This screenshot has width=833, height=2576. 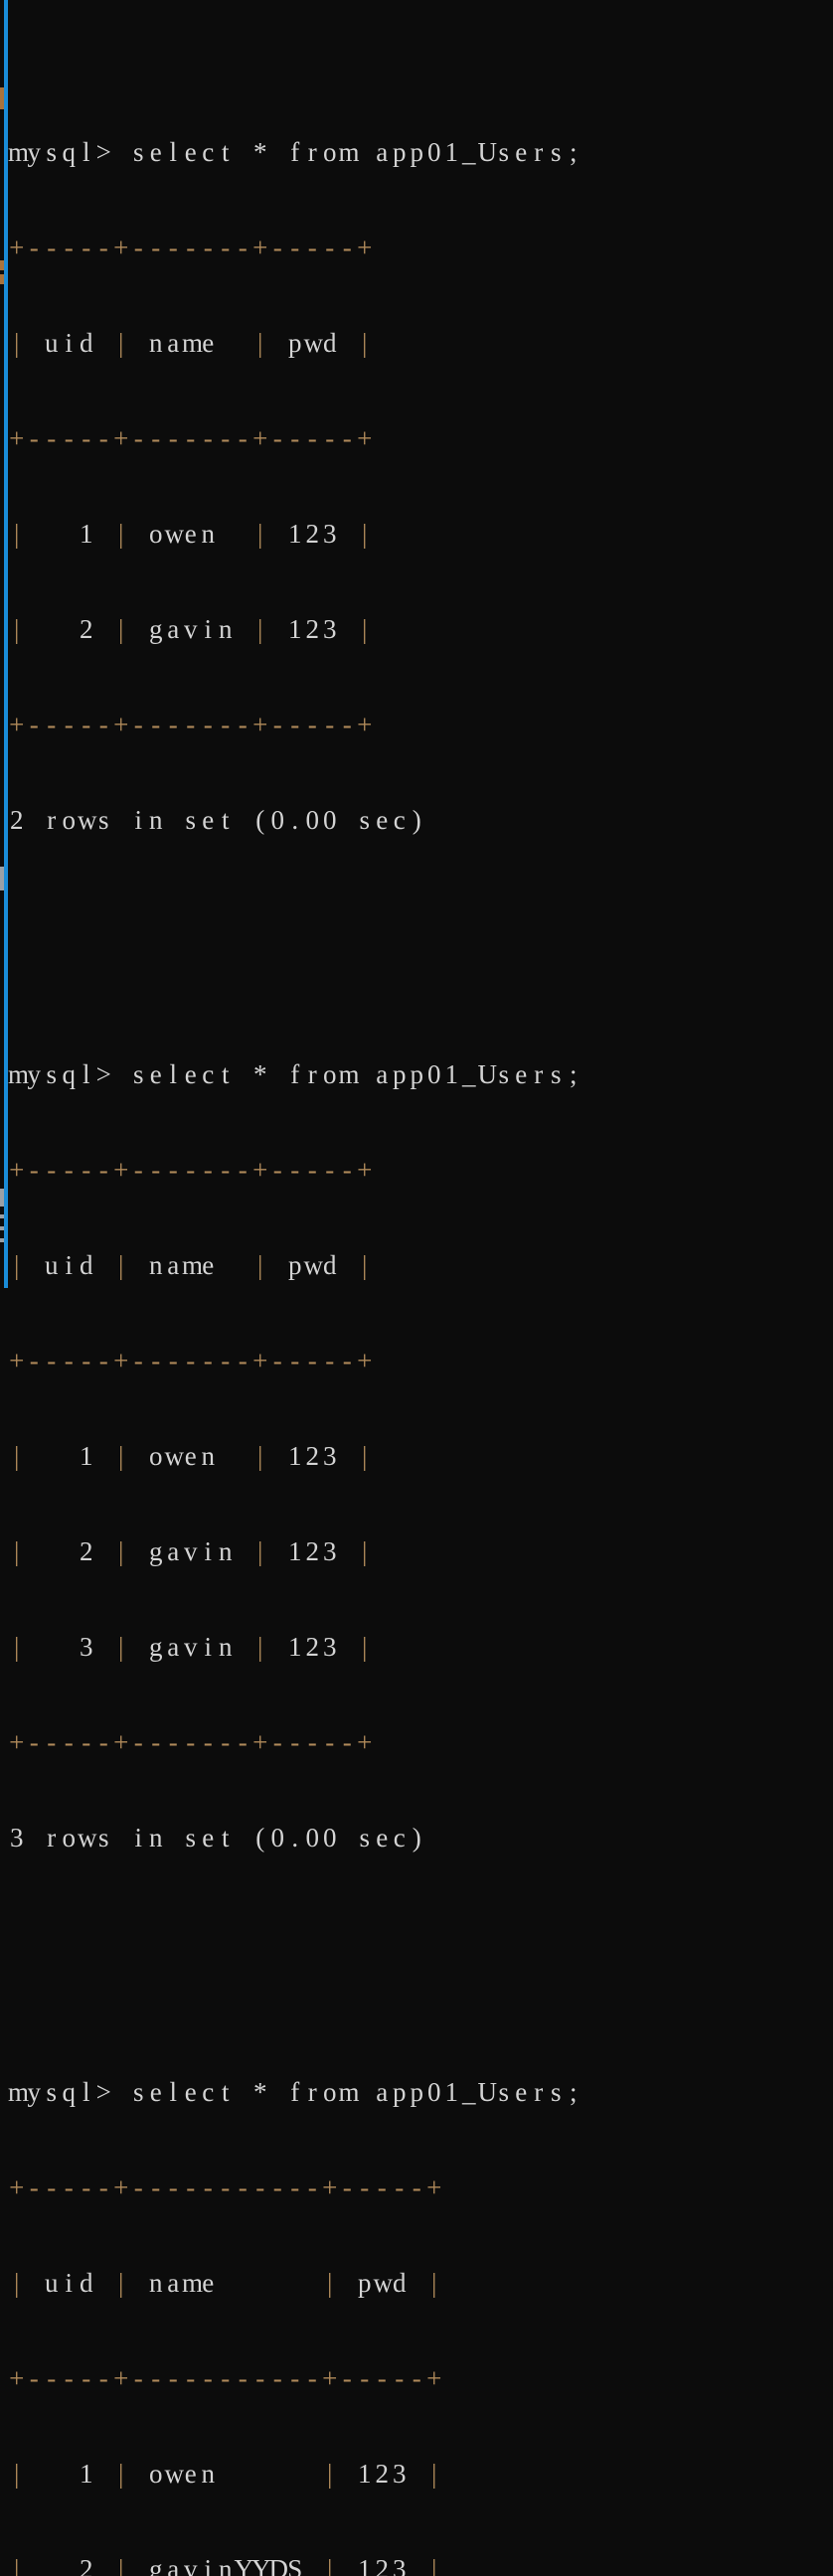 I want to click on table-top-rule: + - - - - - + - - - - - - - - - - - + - - - - - +, so click(x=225, y=2187).